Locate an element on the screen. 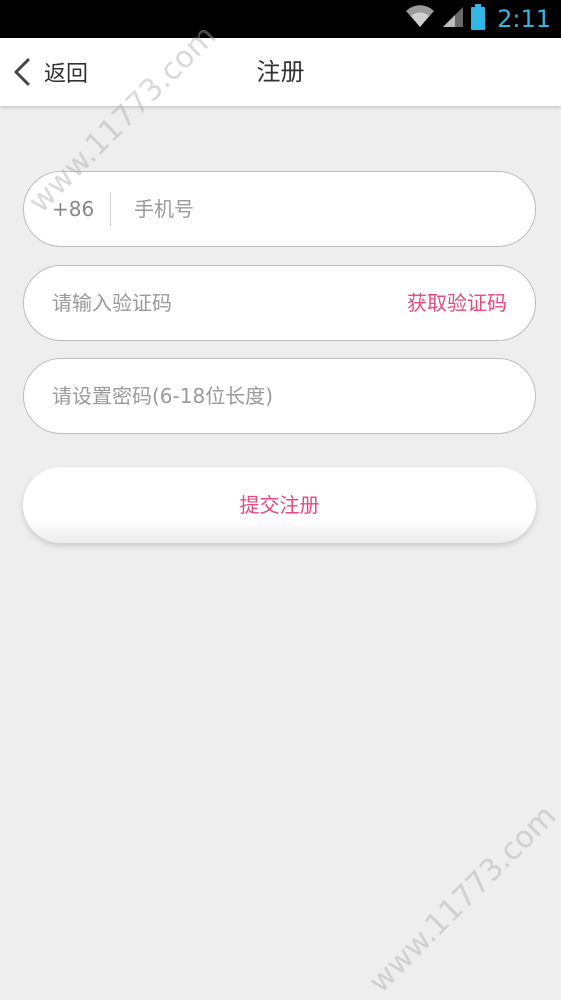 This screenshot has width=561, height=1000. password-field is located at coordinates (279, 396).